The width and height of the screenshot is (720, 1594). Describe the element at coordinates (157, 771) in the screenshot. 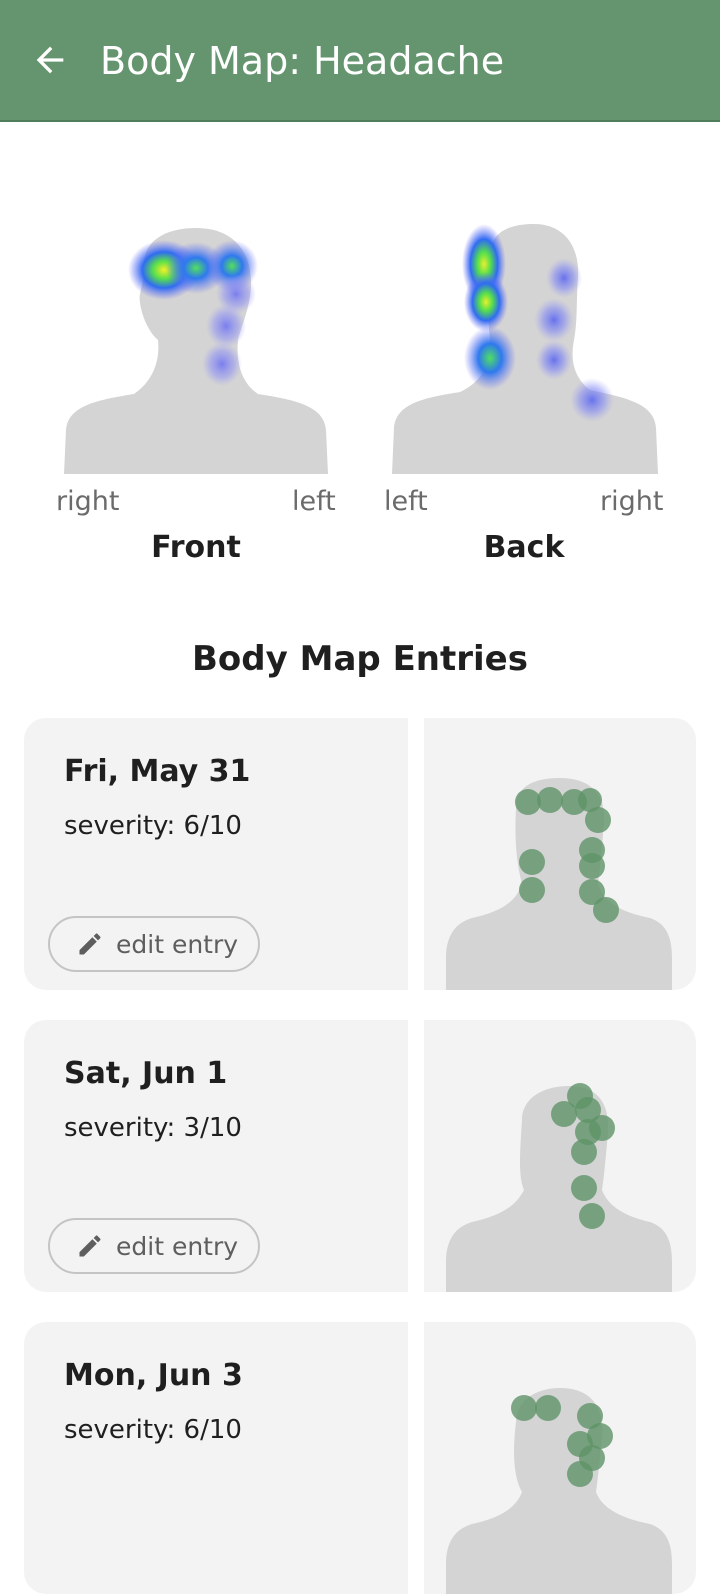

I see `entry-date: Fri, May 31` at that location.